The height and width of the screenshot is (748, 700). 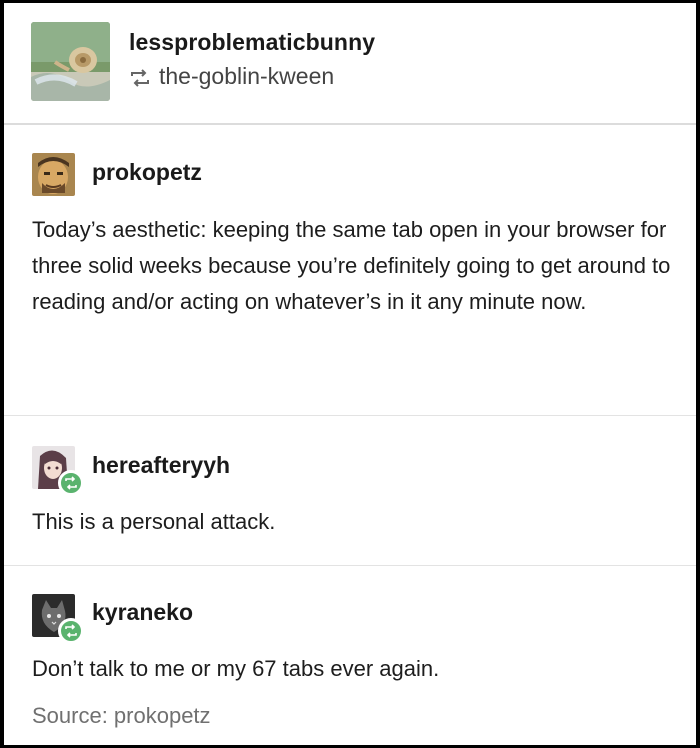 I want to click on post-text: This is a personal attack., so click(x=154, y=521).